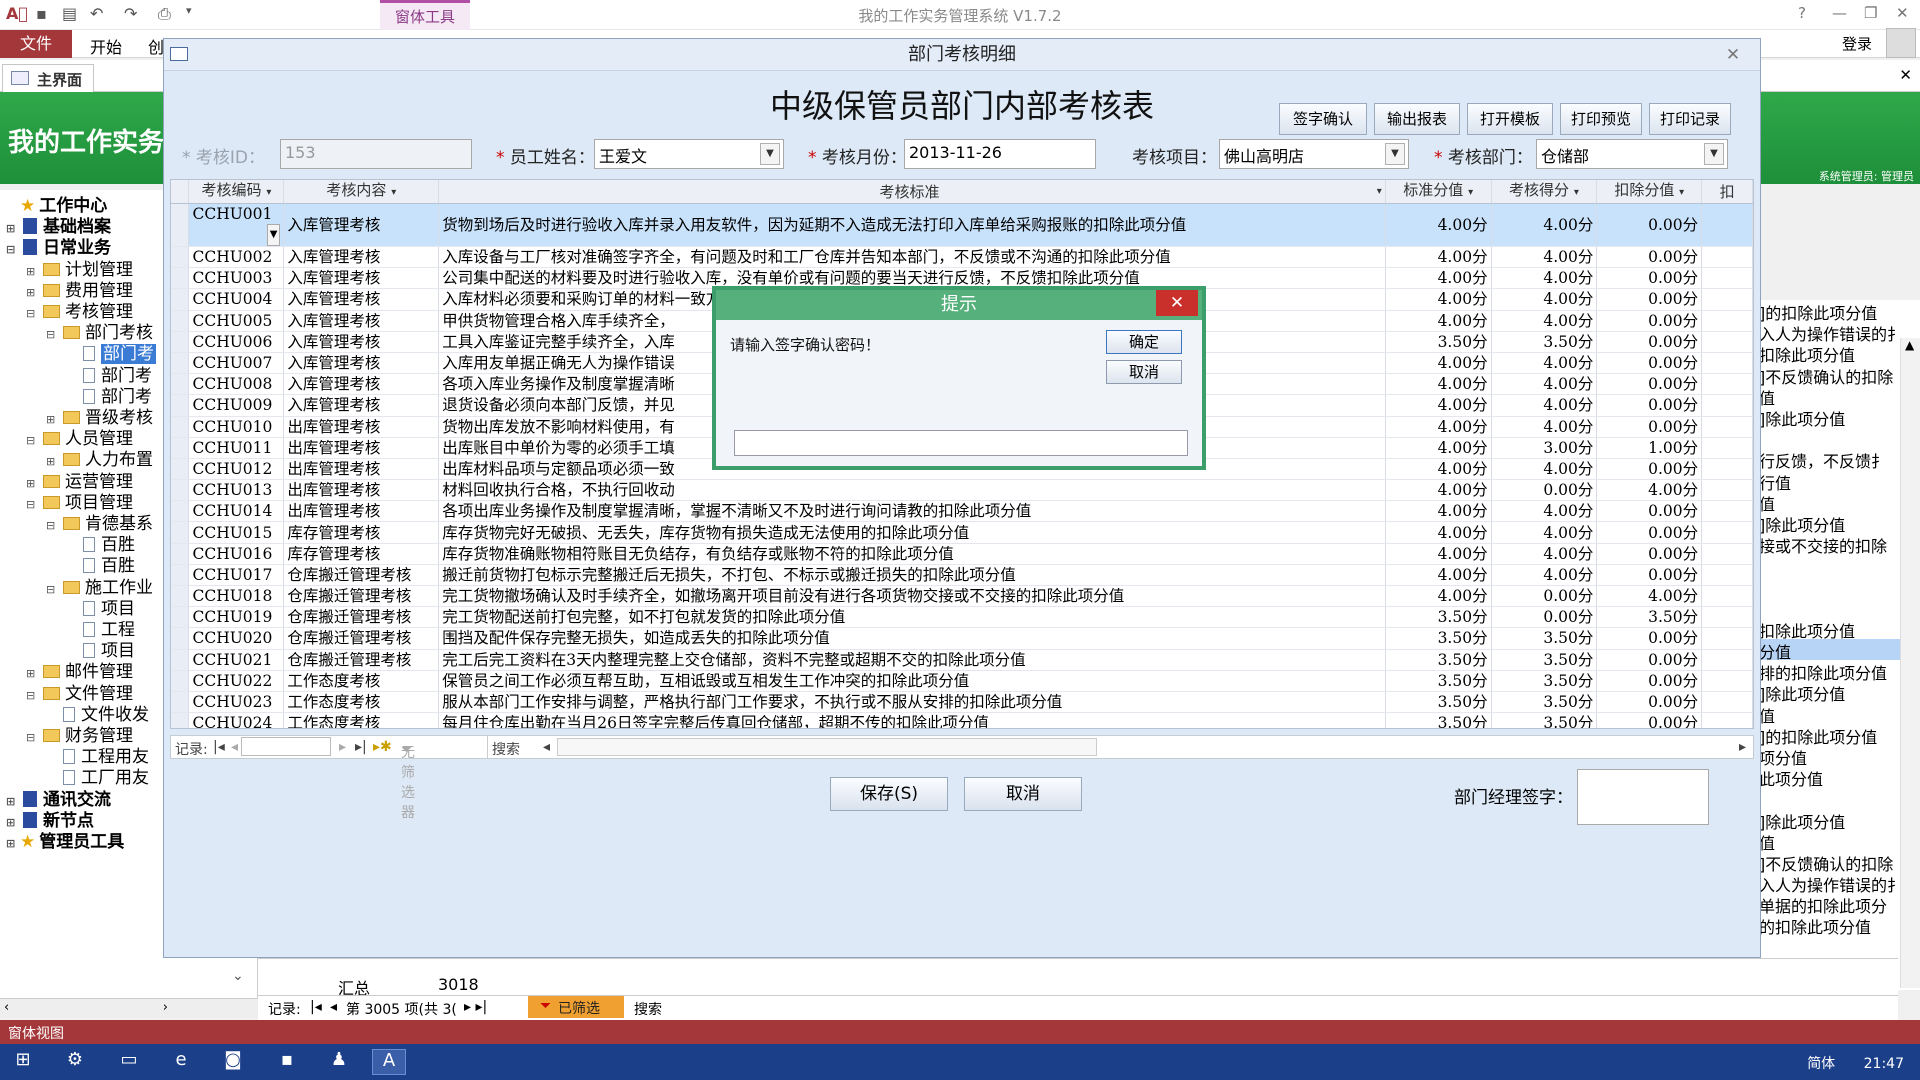 The image size is (1920, 1080). What do you see at coordinates (236, 511) in the screenshot?
I see `cell-code: CCHU014` at bounding box center [236, 511].